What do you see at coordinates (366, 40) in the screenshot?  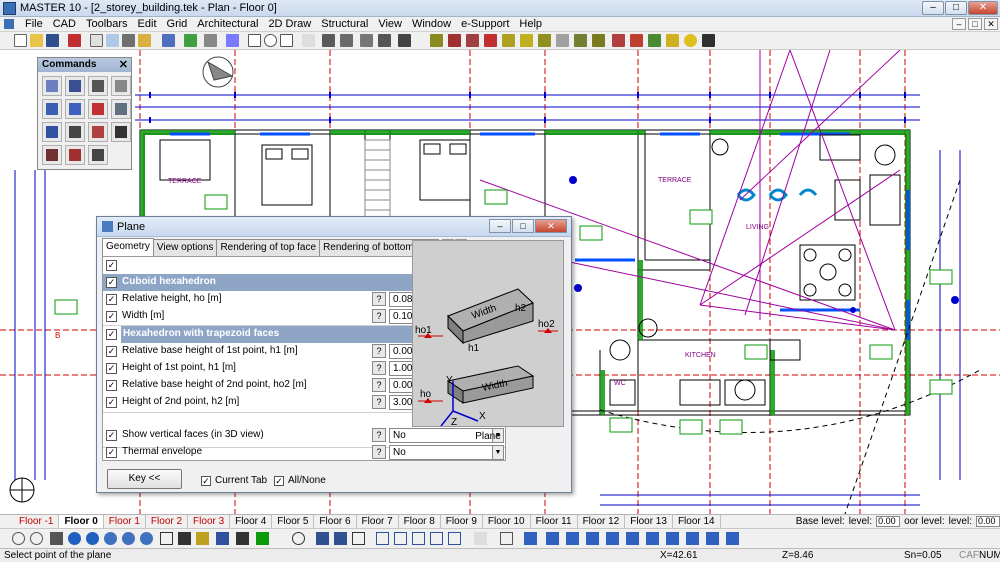 I see `measure-icon` at bounding box center [366, 40].